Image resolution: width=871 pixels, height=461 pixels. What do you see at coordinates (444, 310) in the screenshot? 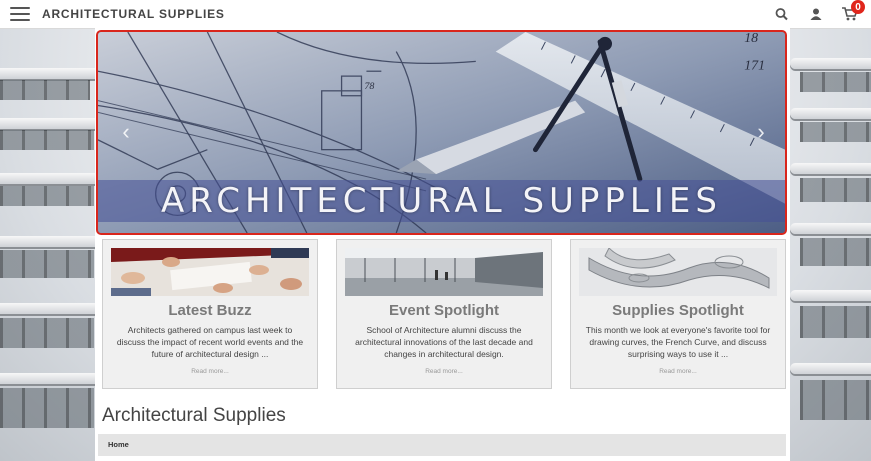
I see `card-title: Event Spotlight` at bounding box center [444, 310].